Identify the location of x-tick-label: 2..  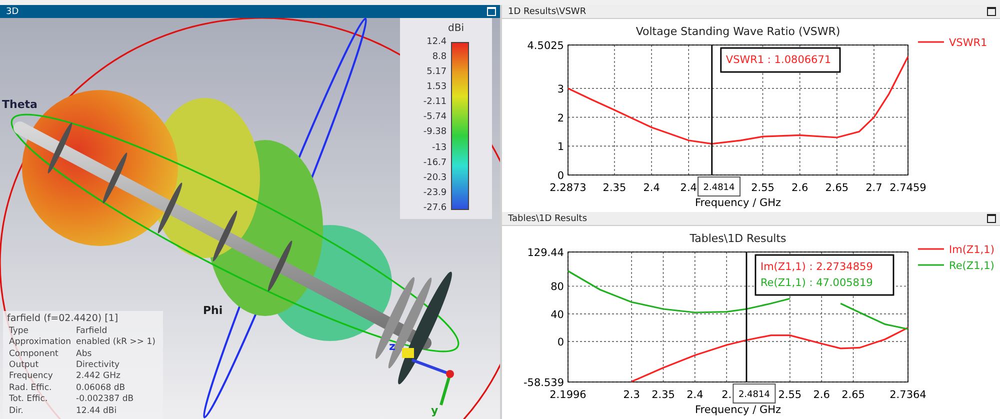
(727, 395).